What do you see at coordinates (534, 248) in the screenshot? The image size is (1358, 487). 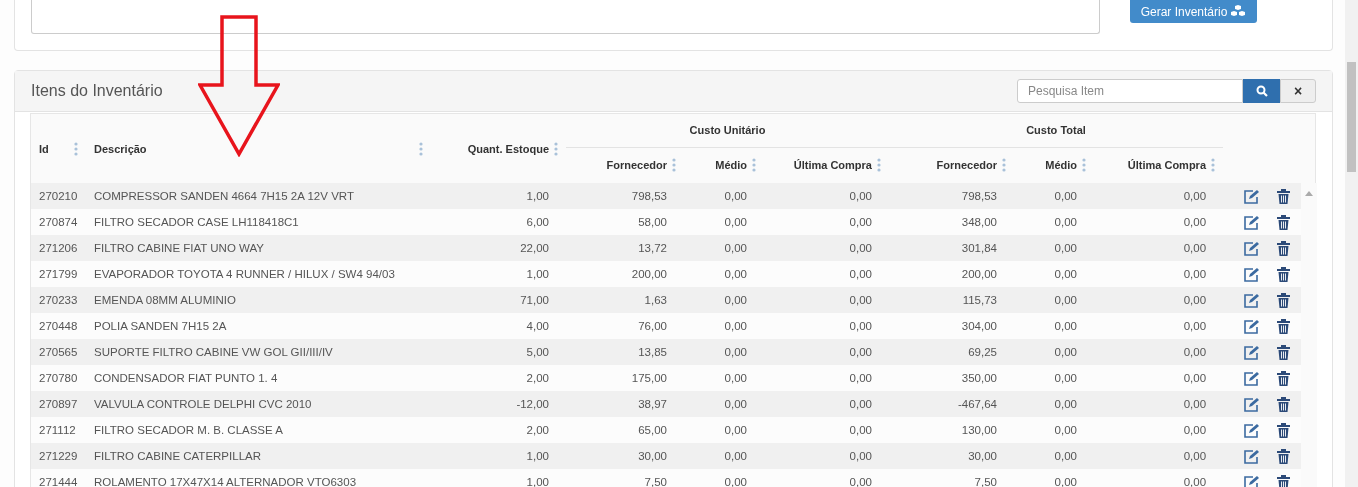 I see `table-cell: 22,00` at bounding box center [534, 248].